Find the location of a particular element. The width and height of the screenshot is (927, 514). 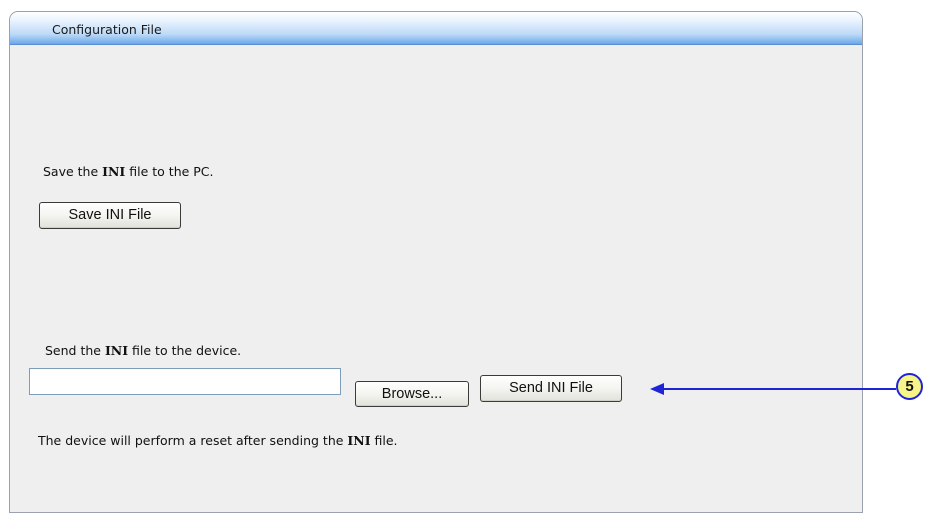

callout-arrow-line is located at coordinates (779, 389).